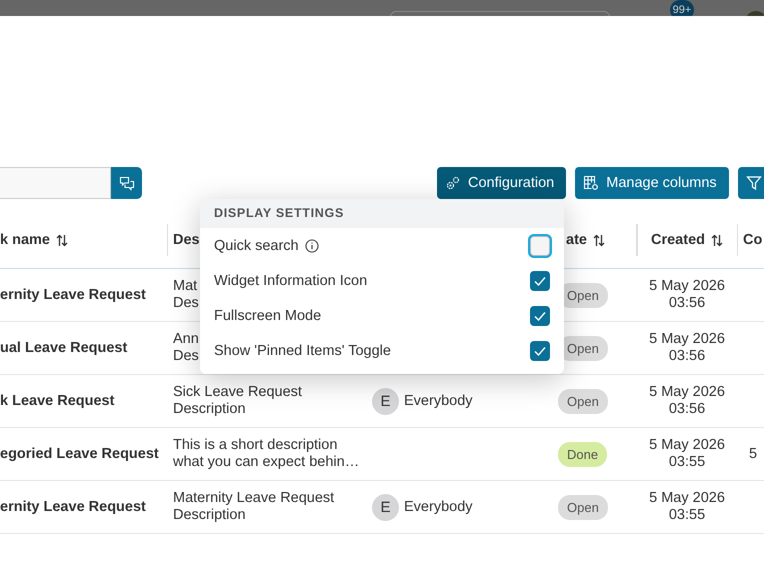 This screenshot has height=569, width=764. Describe the element at coordinates (501, 183) in the screenshot. I see `configuration-button: Configuration` at that location.